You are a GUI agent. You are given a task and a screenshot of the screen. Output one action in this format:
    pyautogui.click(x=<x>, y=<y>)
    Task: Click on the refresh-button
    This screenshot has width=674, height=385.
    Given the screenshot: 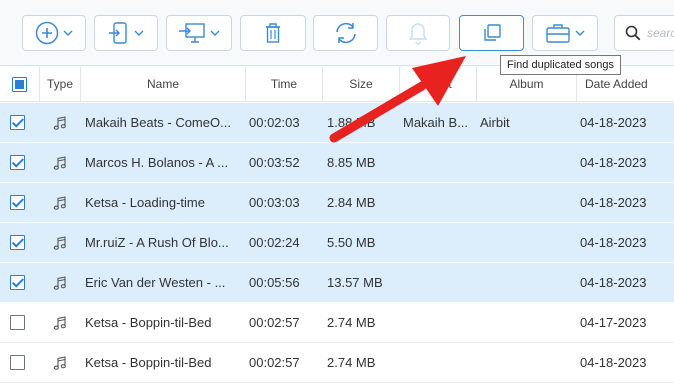 What is the action you would take?
    pyautogui.click(x=345, y=33)
    